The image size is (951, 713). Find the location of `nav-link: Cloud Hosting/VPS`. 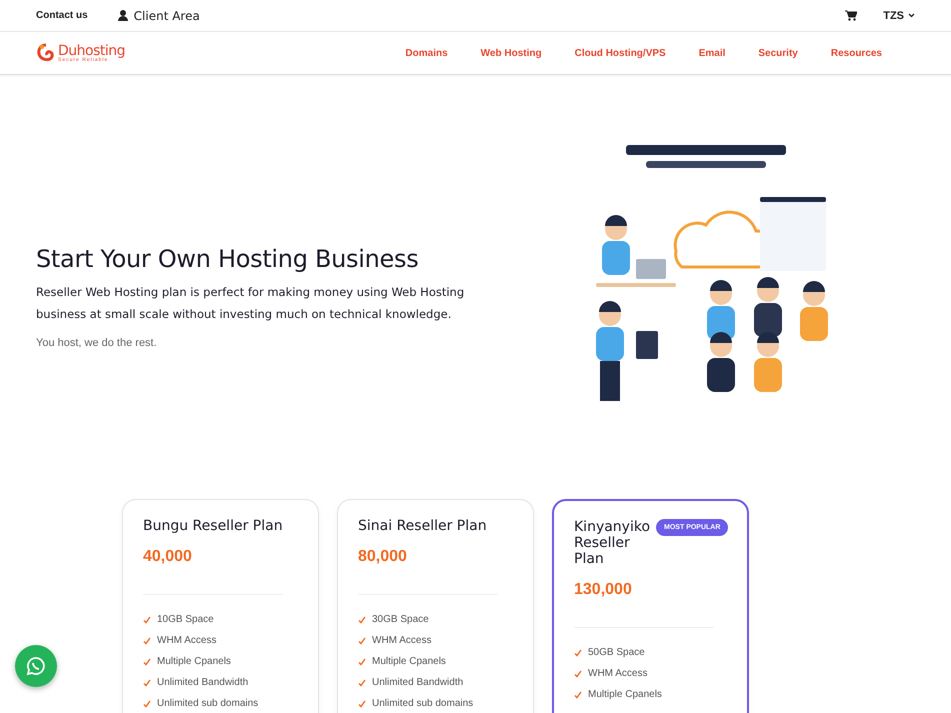

nav-link: Cloud Hosting/VPS is located at coordinates (620, 53).